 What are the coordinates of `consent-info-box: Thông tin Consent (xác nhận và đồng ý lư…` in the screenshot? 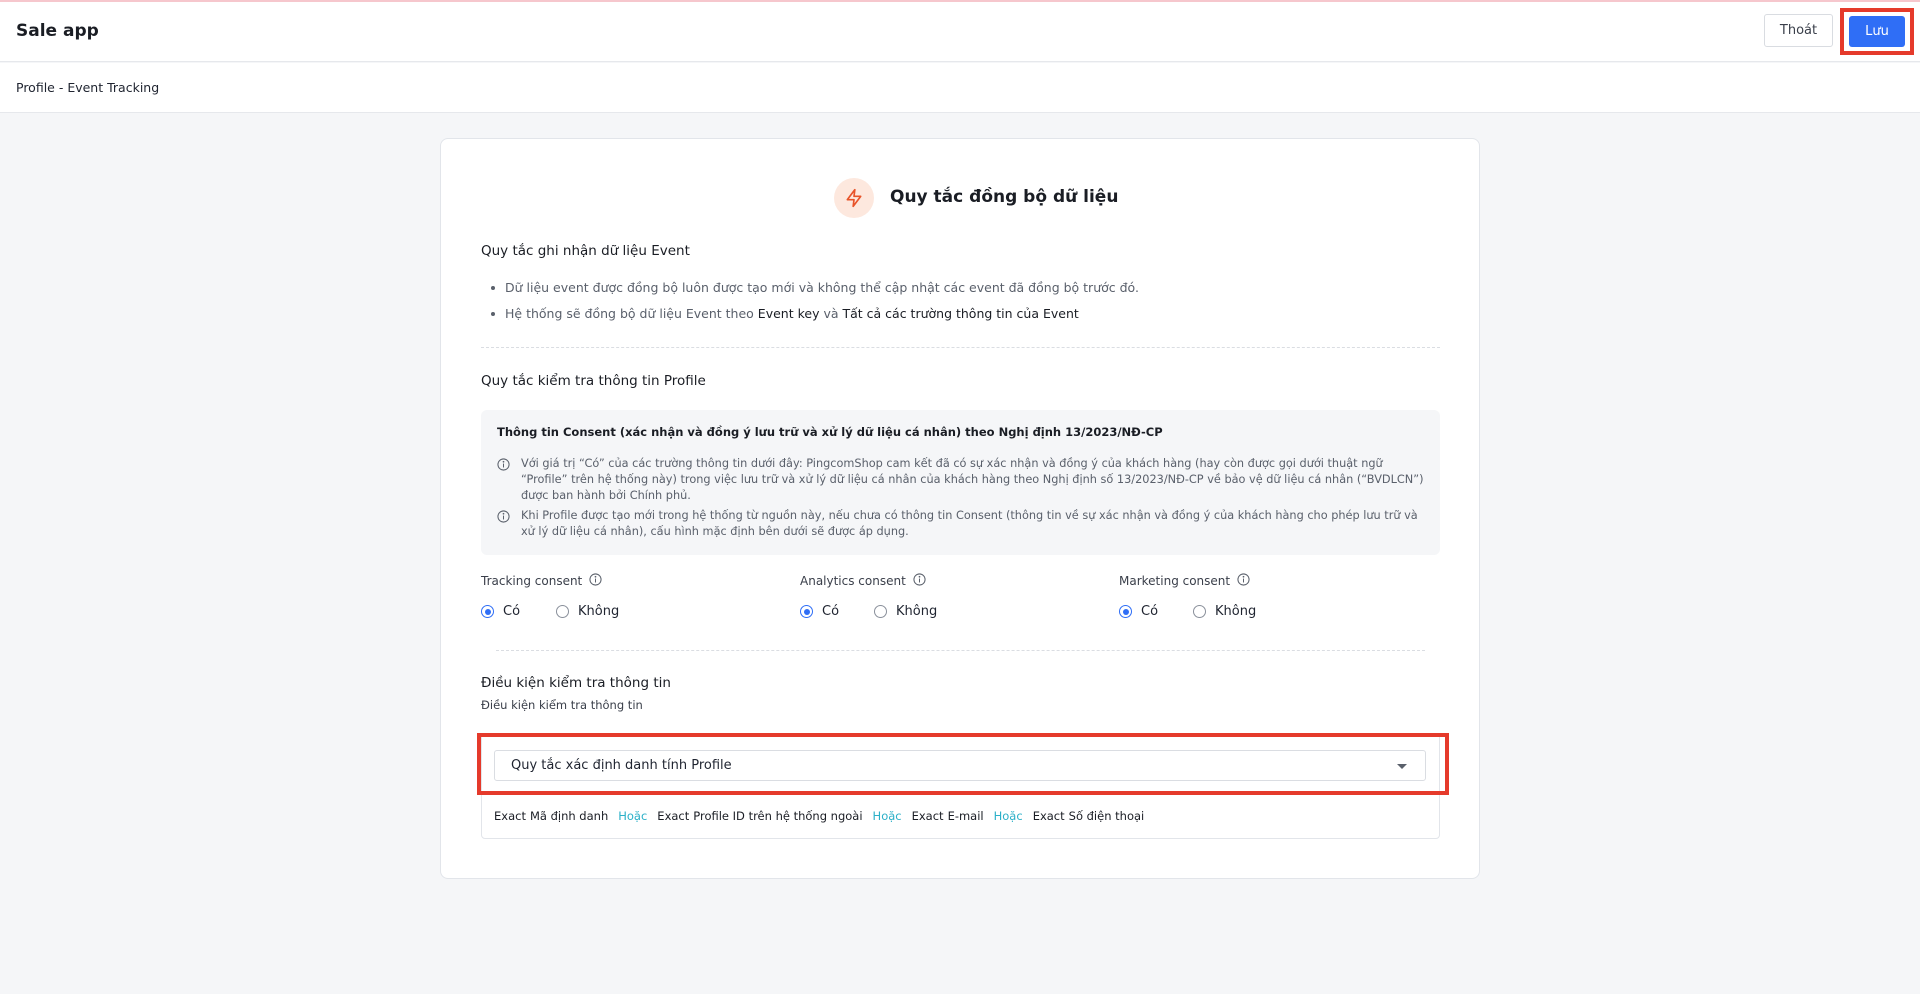 It's located at (960, 482).